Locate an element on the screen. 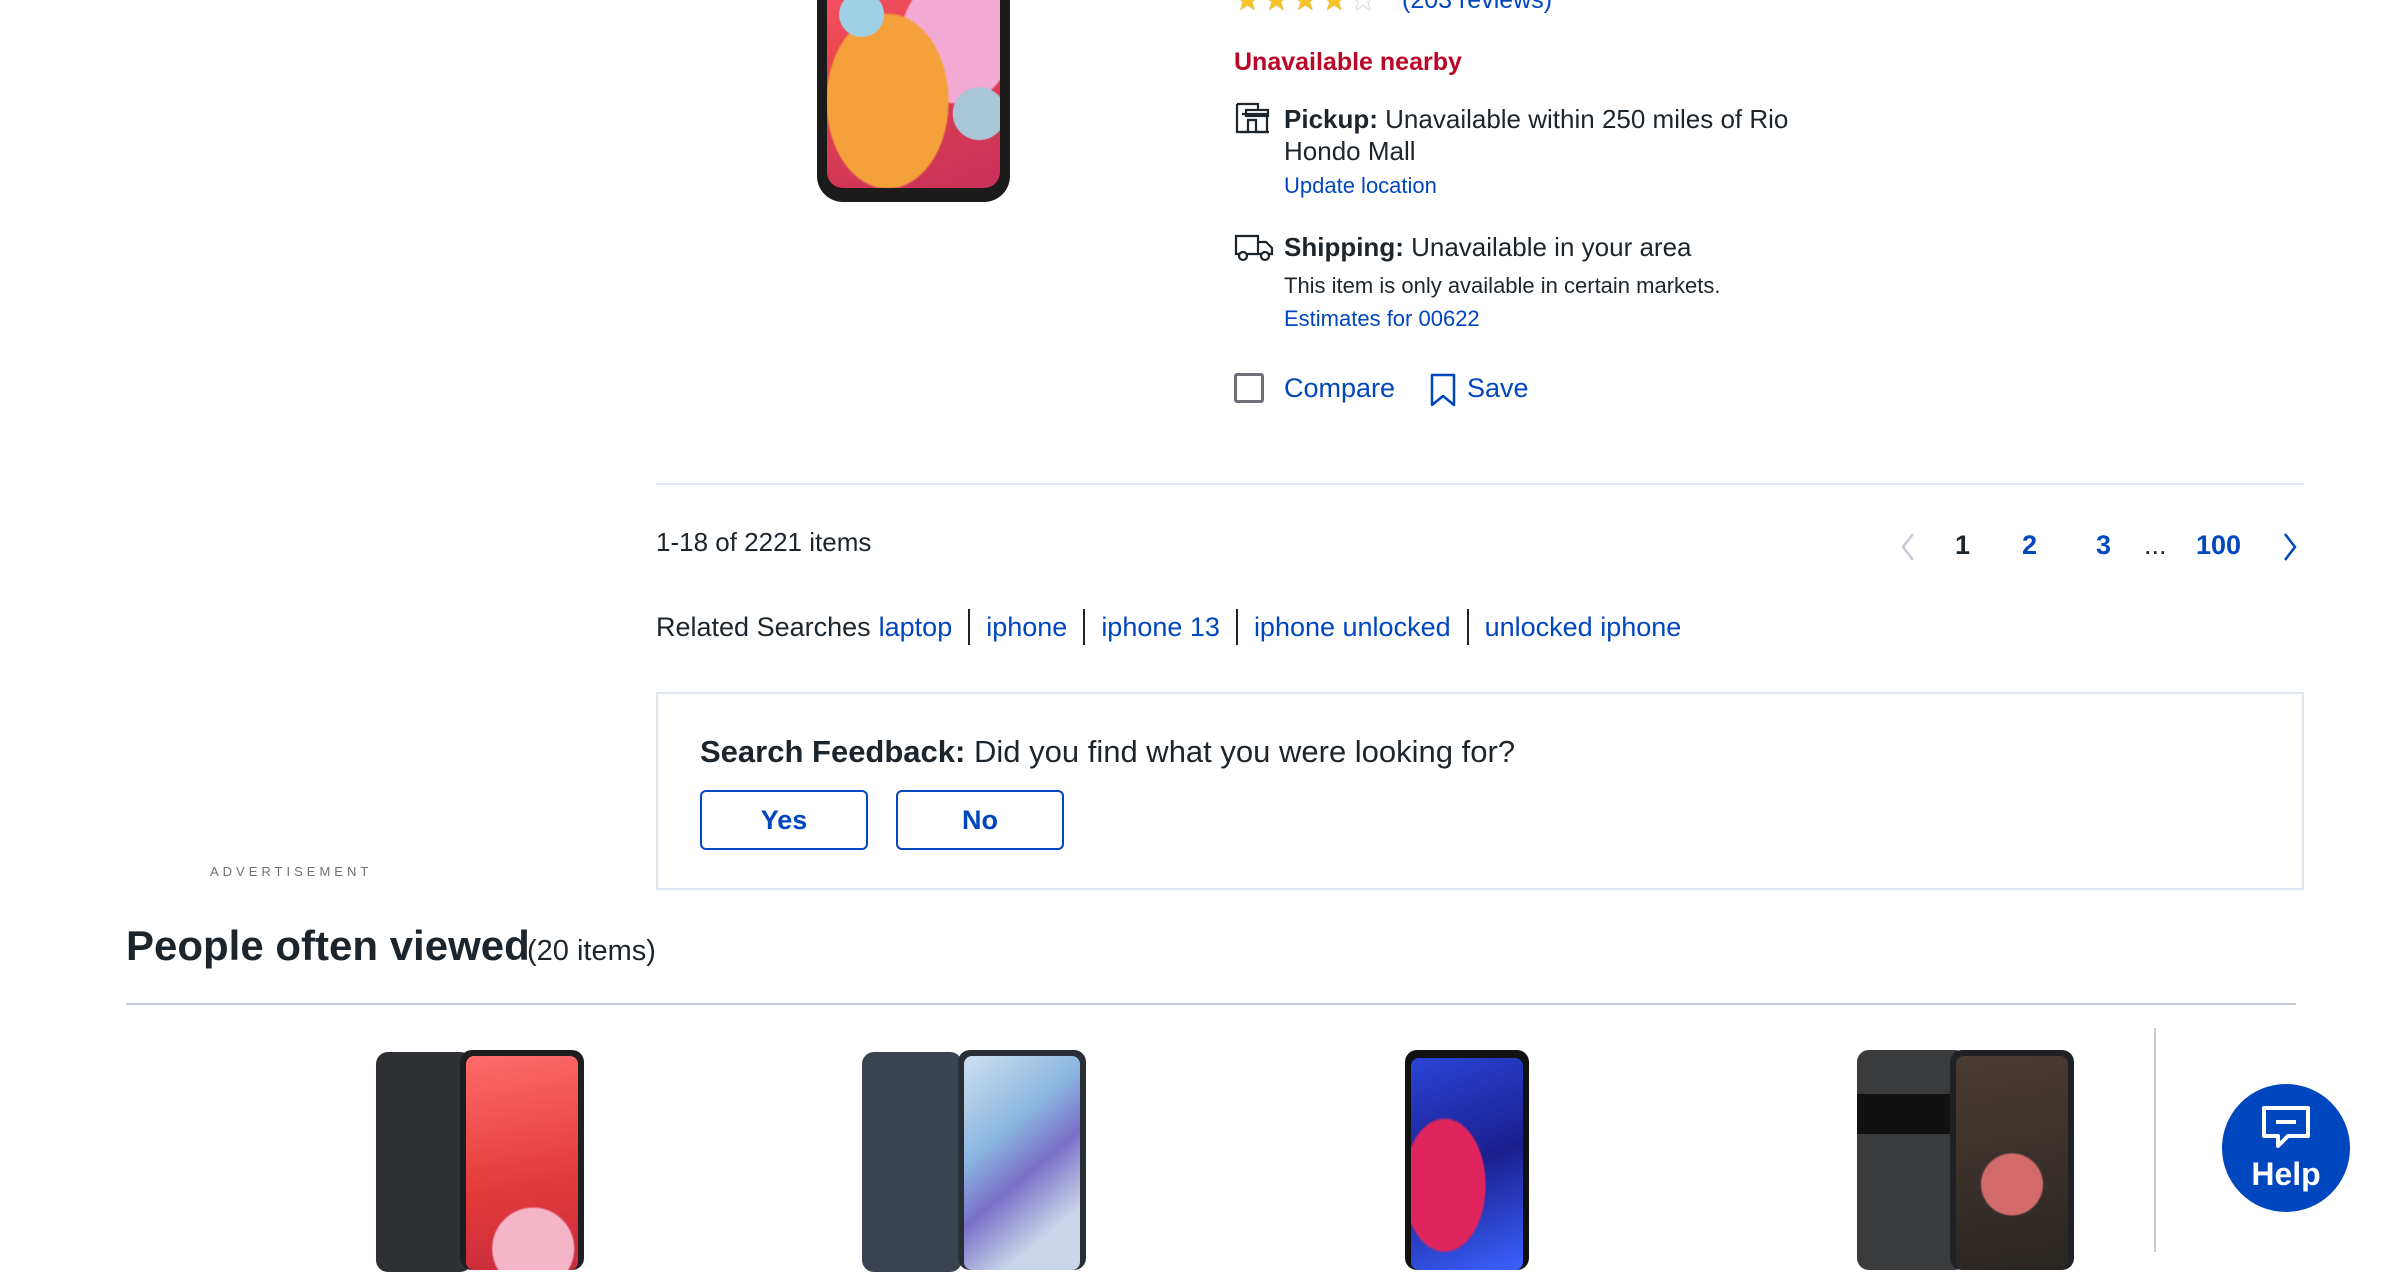 Image resolution: width=2400 pixels, height=1272 pixels. related-link-iphone-13: iphone 13 is located at coordinates (1160, 627).